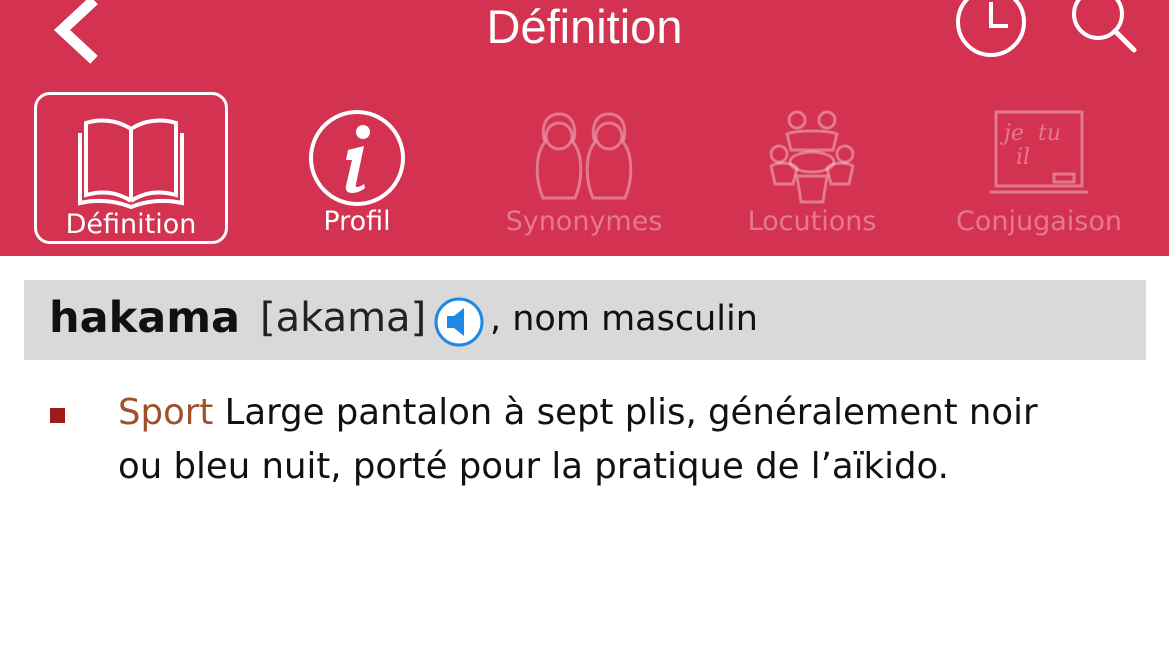 The height and width of the screenshot is (658, 1169). I want to click on tab-profil-label: Profil, so click(357, 221).